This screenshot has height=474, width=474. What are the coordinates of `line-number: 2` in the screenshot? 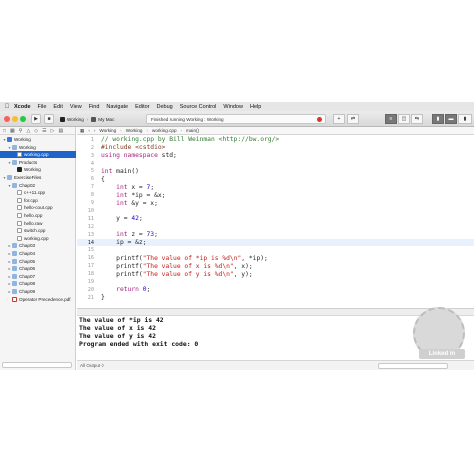 It's located at (87, 148).